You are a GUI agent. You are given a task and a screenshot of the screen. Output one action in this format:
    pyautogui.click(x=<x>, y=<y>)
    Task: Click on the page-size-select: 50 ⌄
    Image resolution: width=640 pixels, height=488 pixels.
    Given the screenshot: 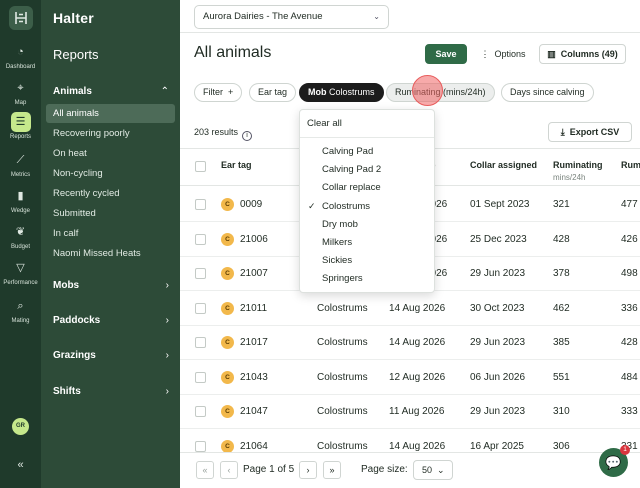 What is the action you would take?
    pyautogui.click(x=433, y=470)
    